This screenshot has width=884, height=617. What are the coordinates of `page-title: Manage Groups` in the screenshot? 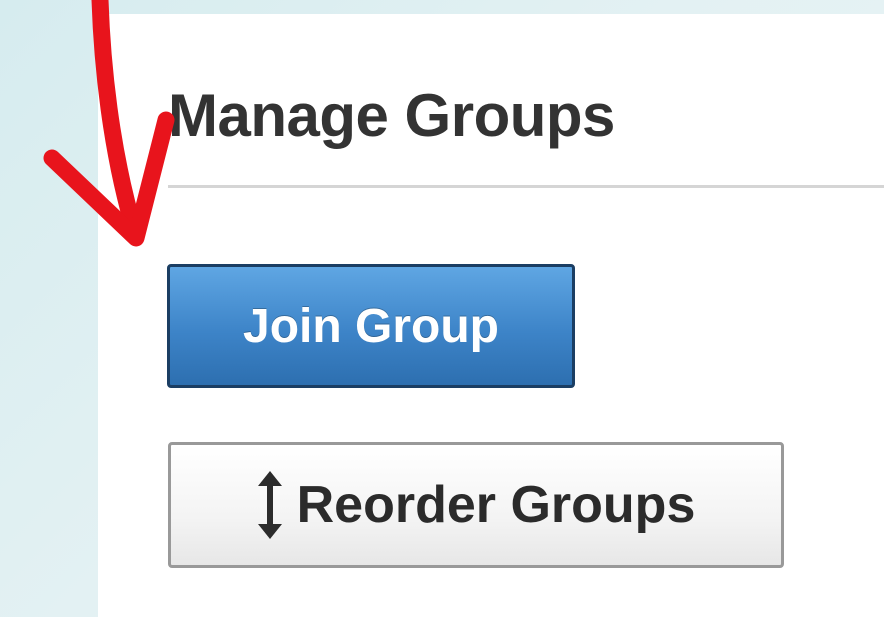 It's located at (391, 115).